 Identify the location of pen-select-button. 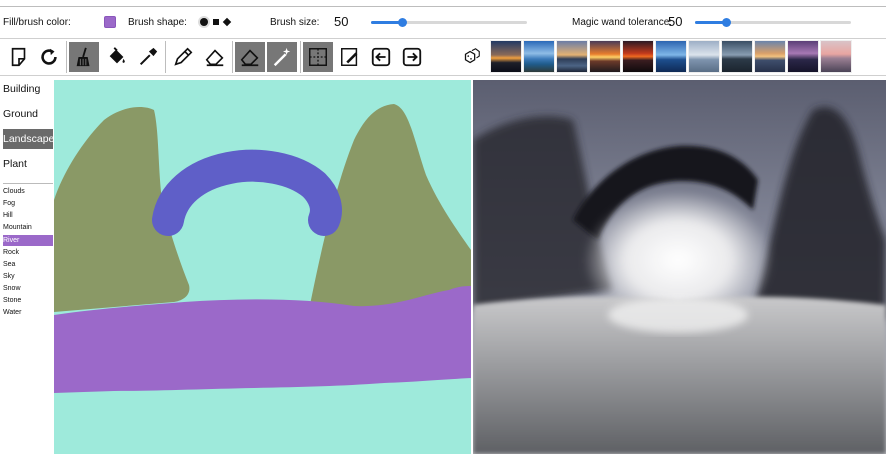
(350, 57).